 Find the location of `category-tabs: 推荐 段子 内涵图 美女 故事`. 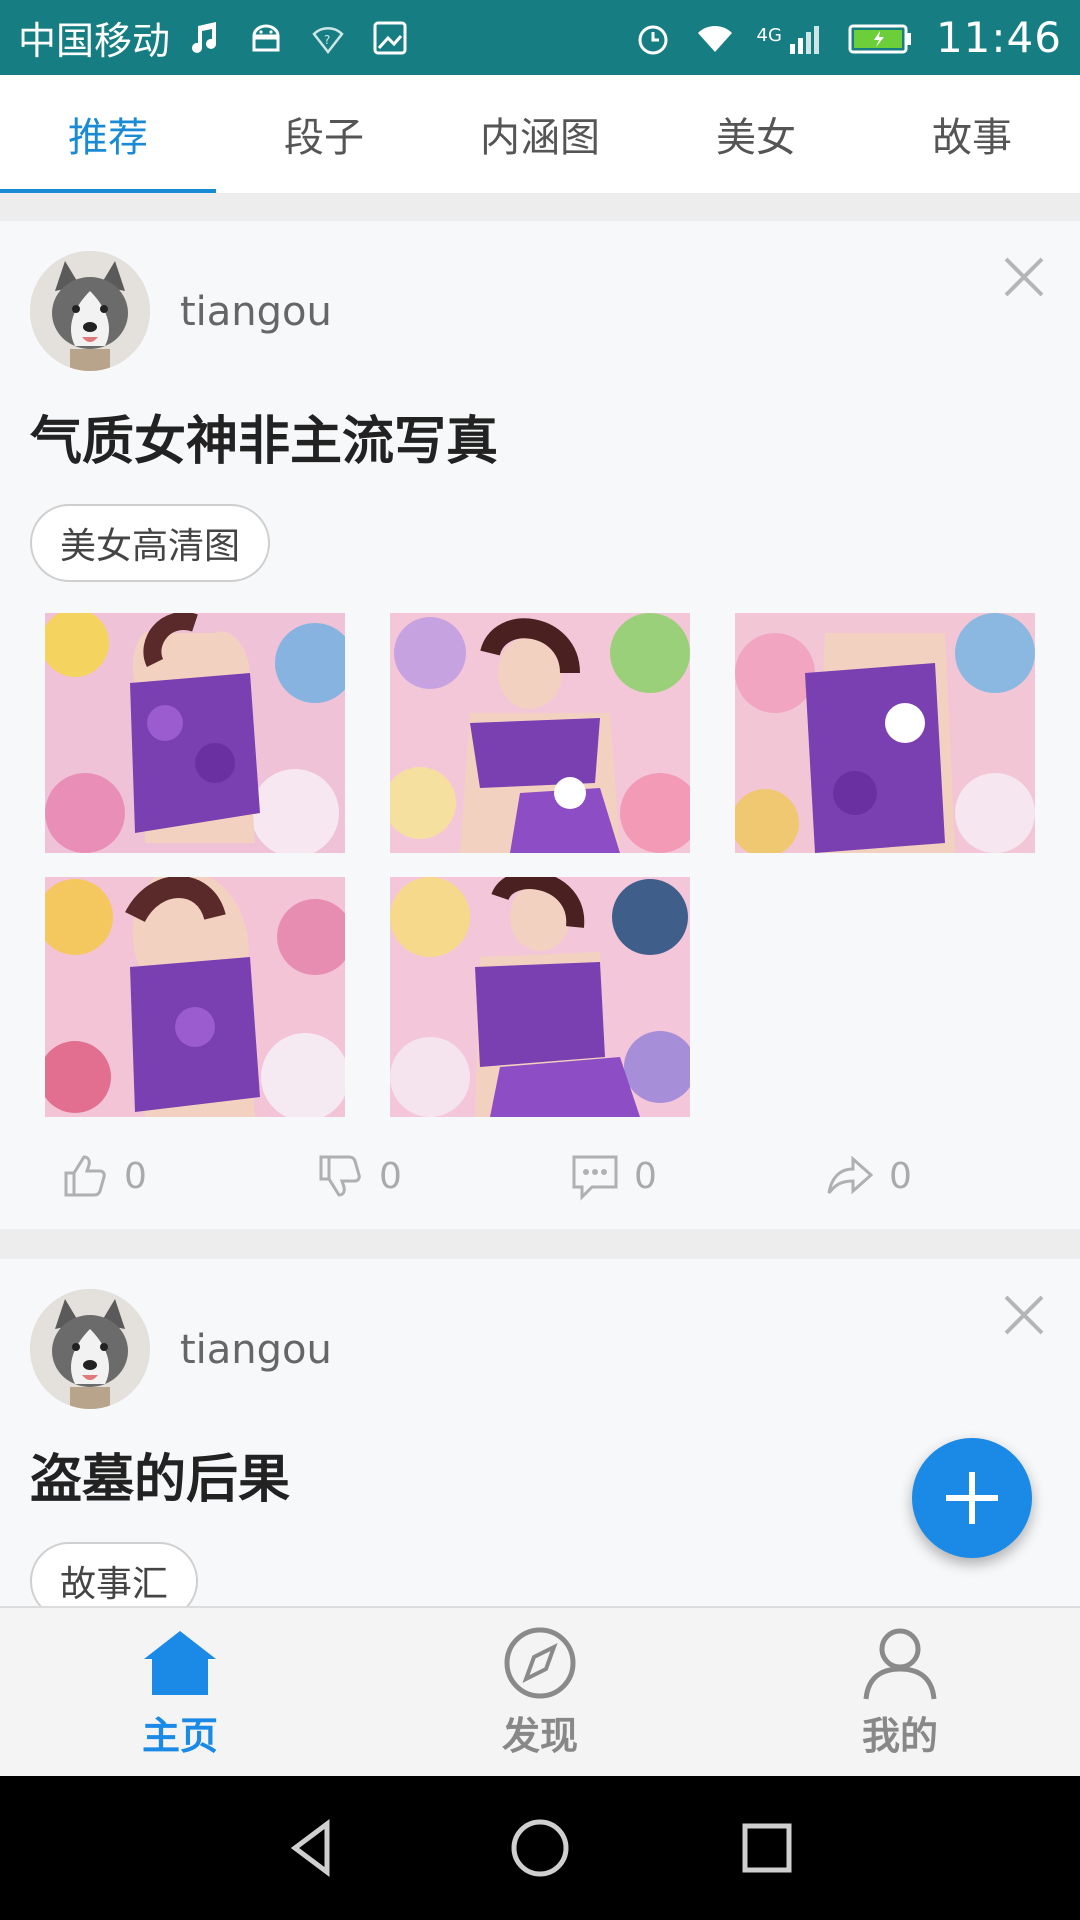

category-tabs: 推荐 段子 内涵图 美女 故事 is located at coordinates (540, 134).